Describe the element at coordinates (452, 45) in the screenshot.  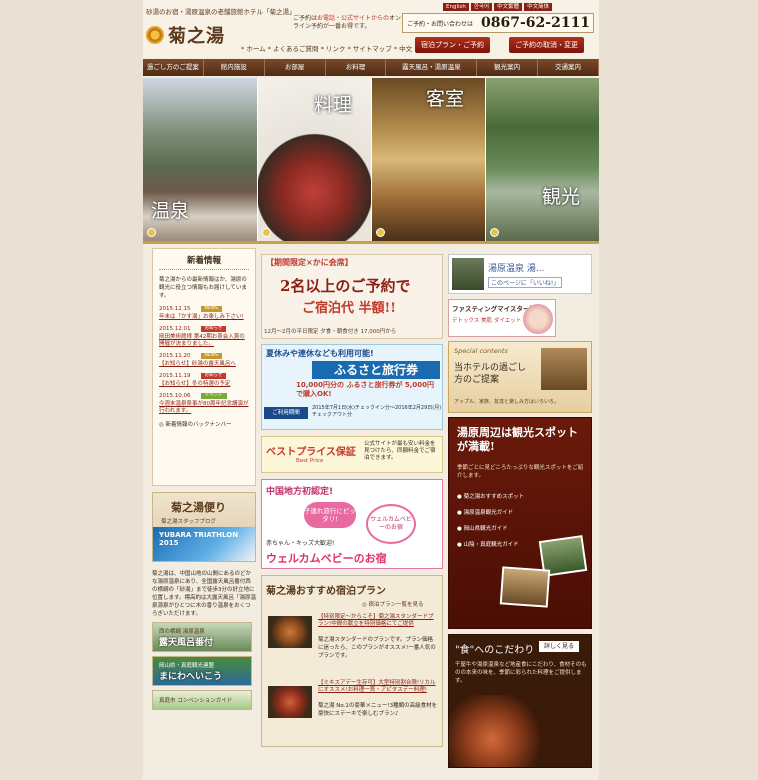
I see `plan-reserve-button: 宿泊プラン・ご予約` at that location.